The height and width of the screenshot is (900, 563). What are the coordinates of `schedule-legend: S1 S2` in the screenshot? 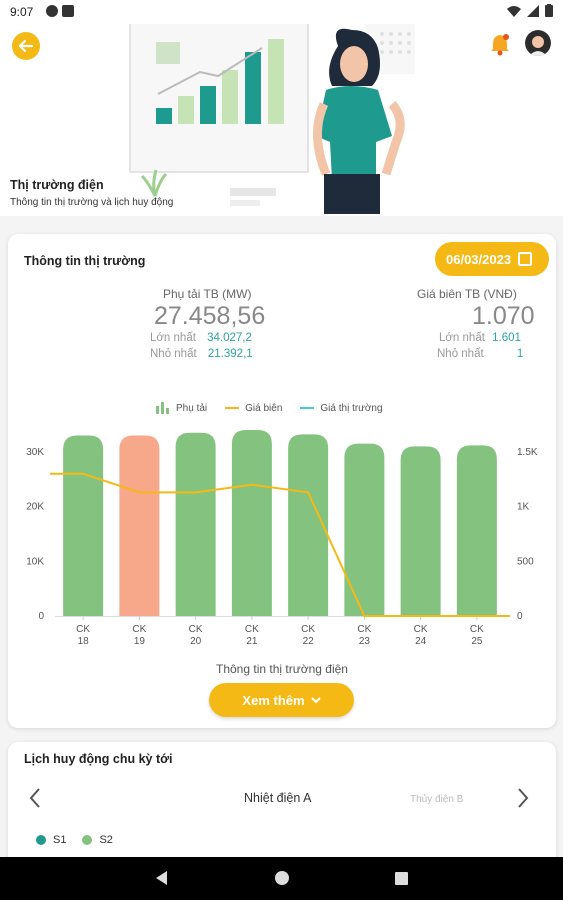 It's located at (74, 840).